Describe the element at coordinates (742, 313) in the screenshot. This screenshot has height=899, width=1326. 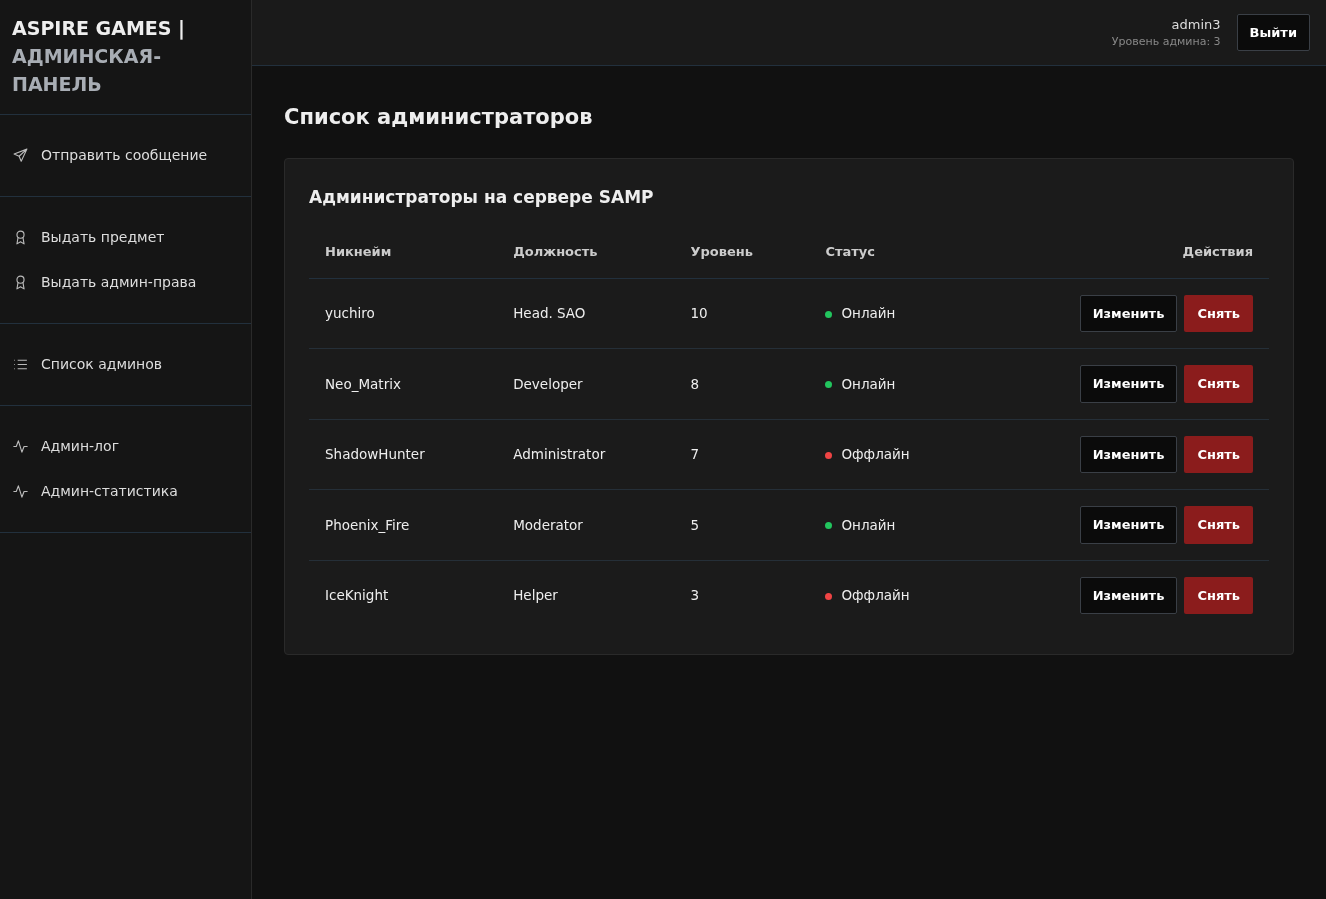
I see `table-cell: 10` at that location.